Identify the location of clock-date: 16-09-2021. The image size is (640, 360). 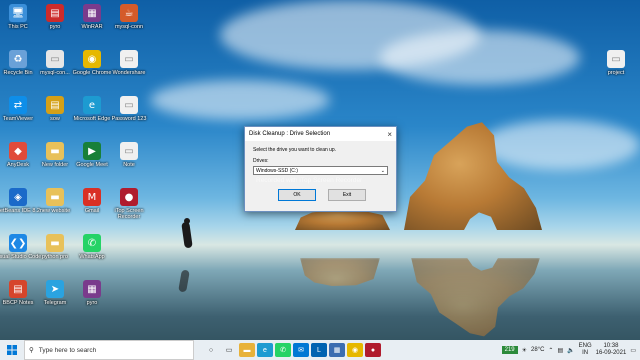
(611, 353).